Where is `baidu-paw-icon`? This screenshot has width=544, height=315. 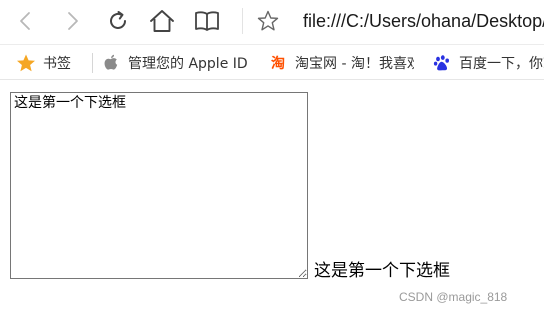
baidu-paw-icon is located at coordinates (442, 63).